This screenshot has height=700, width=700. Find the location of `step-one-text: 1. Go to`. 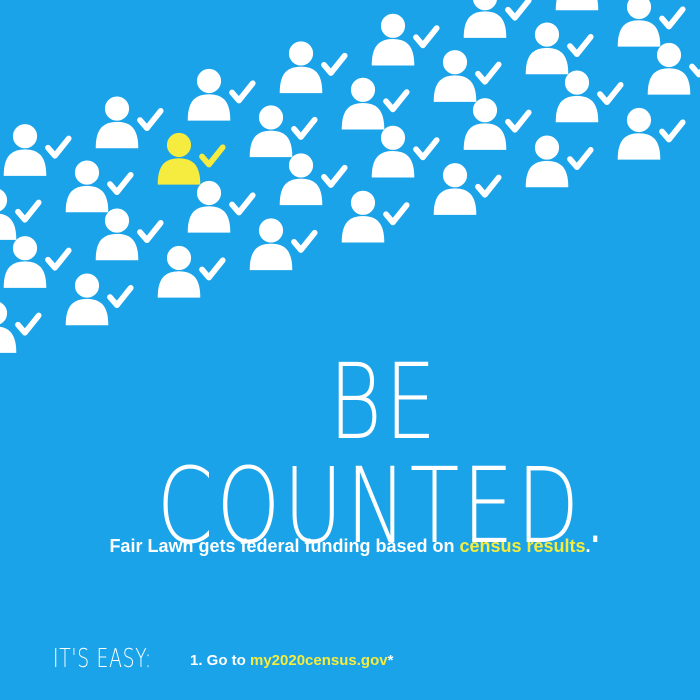

step-one-text: 1. Go to is located at coordinates (220, 660).